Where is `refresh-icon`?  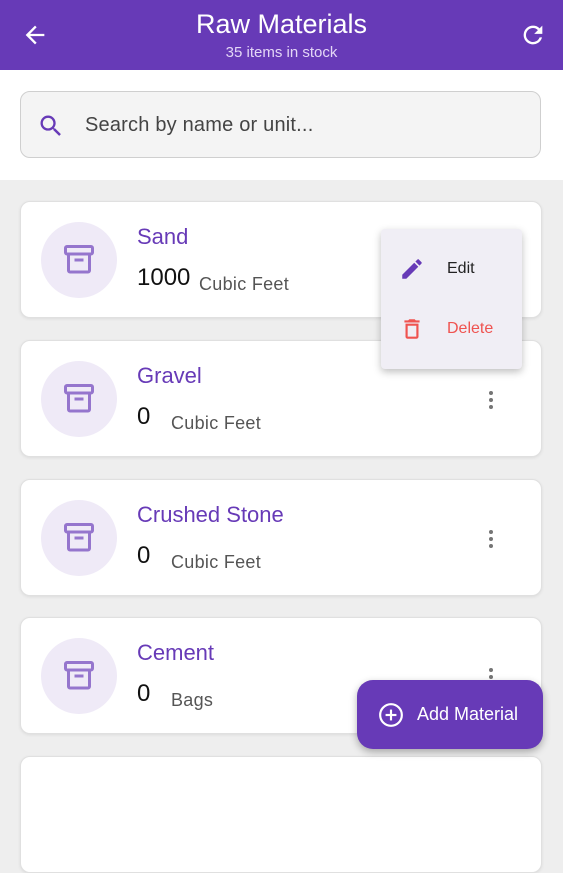
refresh-icon is located at coordinates (533, 35).